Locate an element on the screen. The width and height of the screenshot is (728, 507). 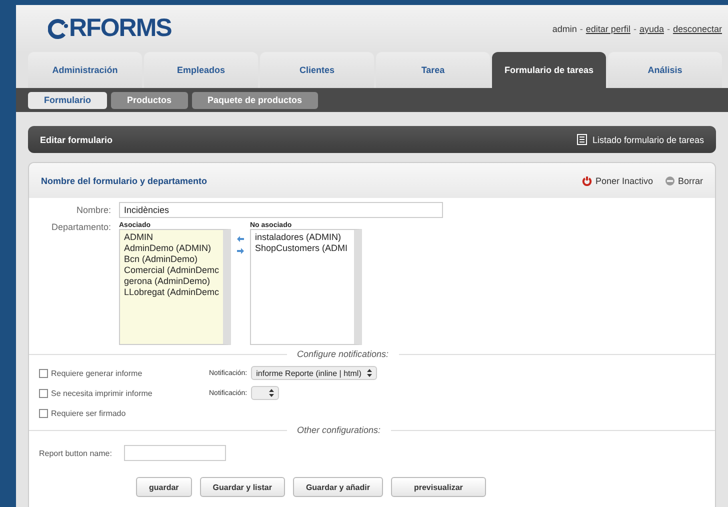
right-arrow-icon is located at coordinates (240, 251).